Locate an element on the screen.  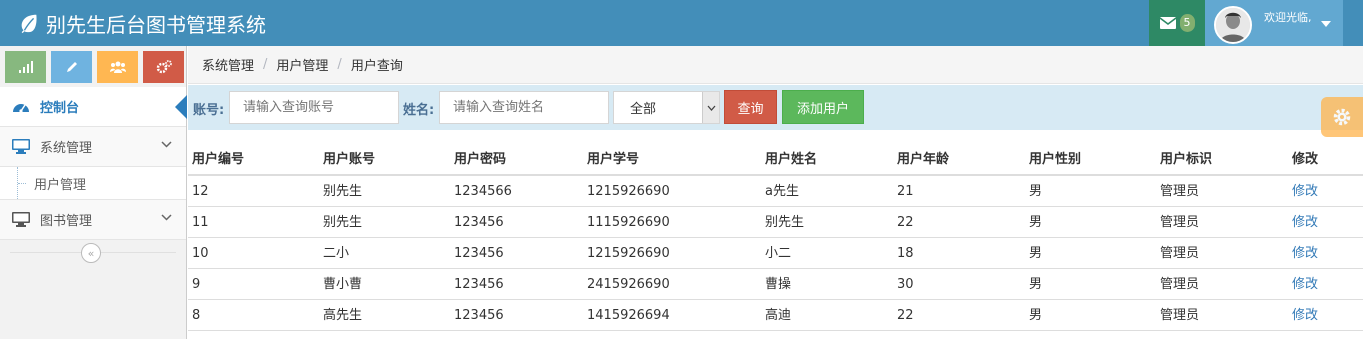
message-count-badge: 5 is located at coordinates (1187, 23).